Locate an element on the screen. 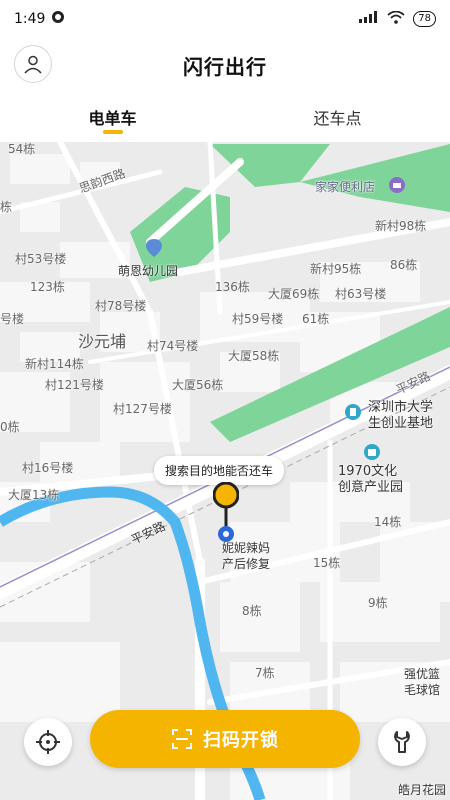 The image size is (450, 800). tab-ebike-label: 电单车 is located at coordinates (112, 118).